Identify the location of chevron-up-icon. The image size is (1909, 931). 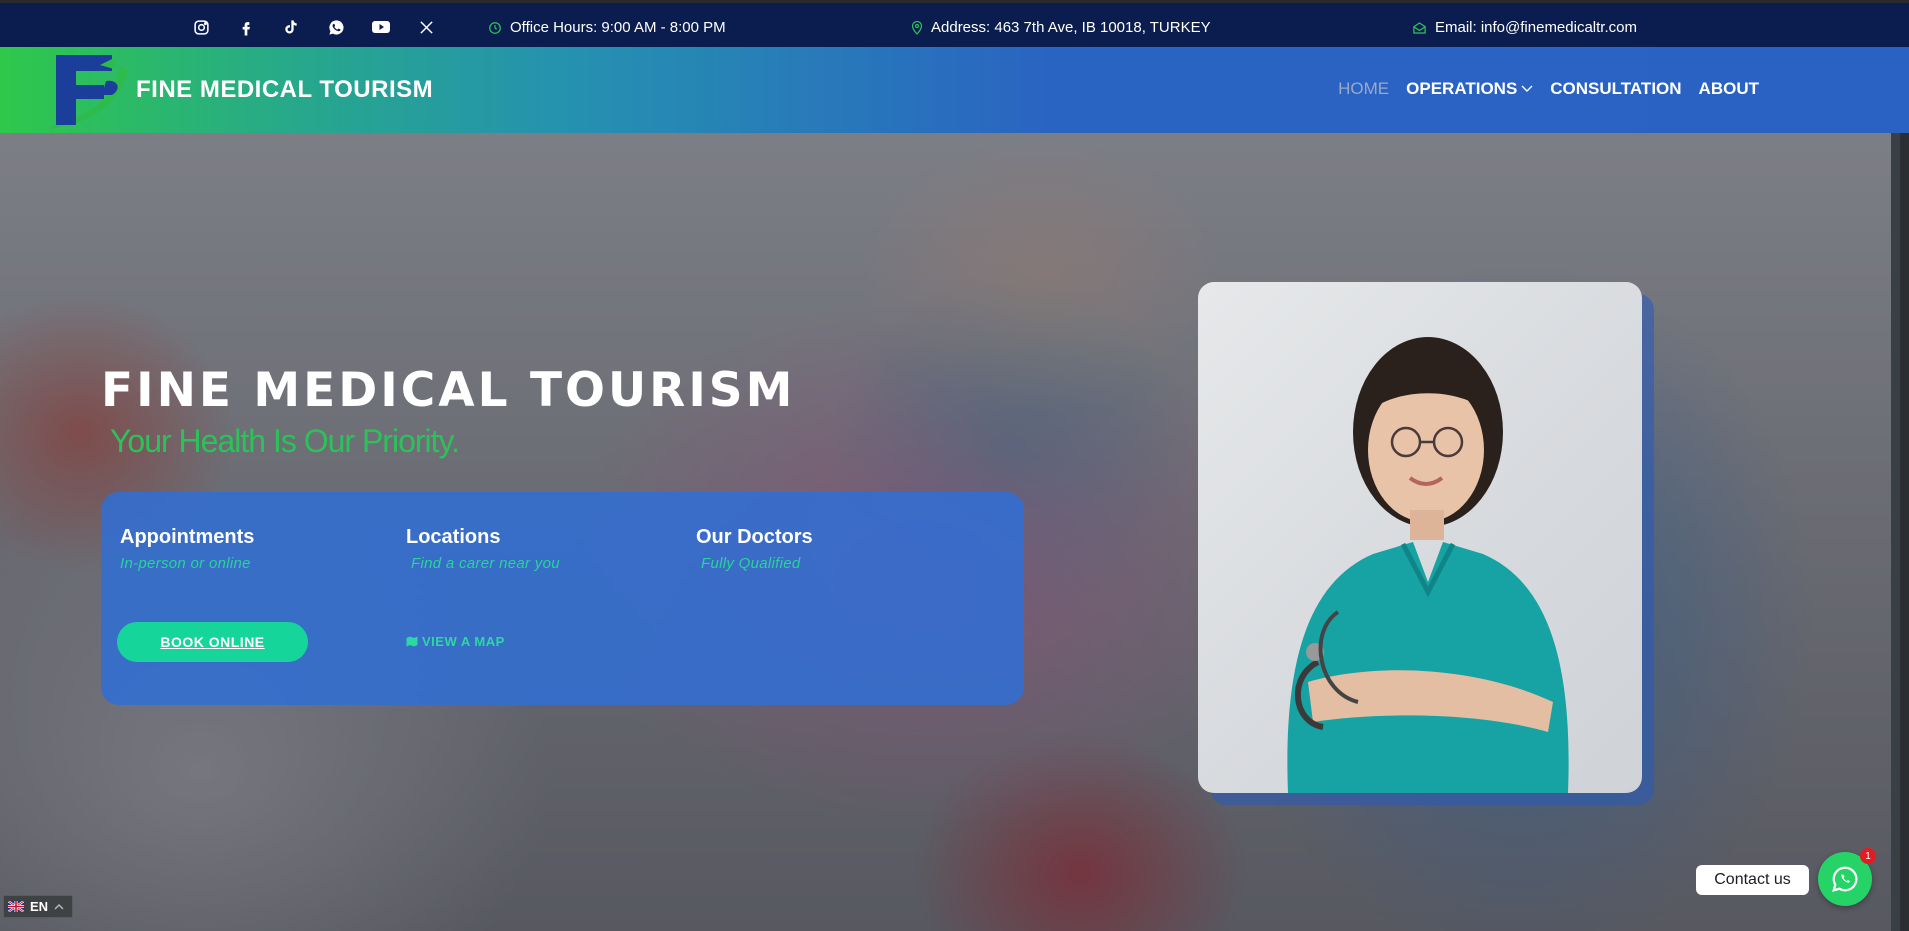
(59, 906).